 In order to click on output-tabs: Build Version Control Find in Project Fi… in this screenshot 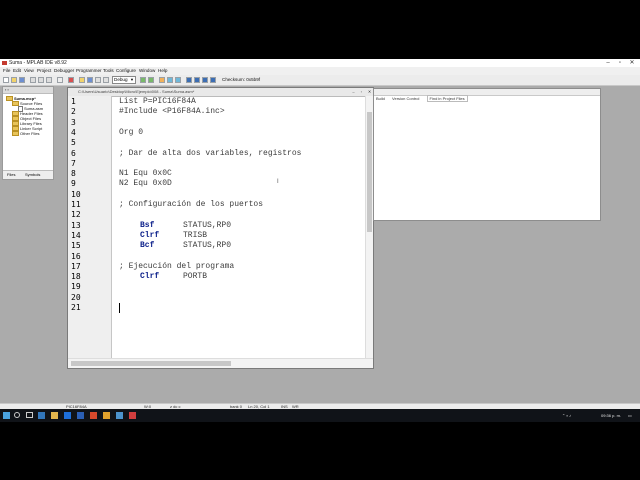, I will do `click(425, 98)`.